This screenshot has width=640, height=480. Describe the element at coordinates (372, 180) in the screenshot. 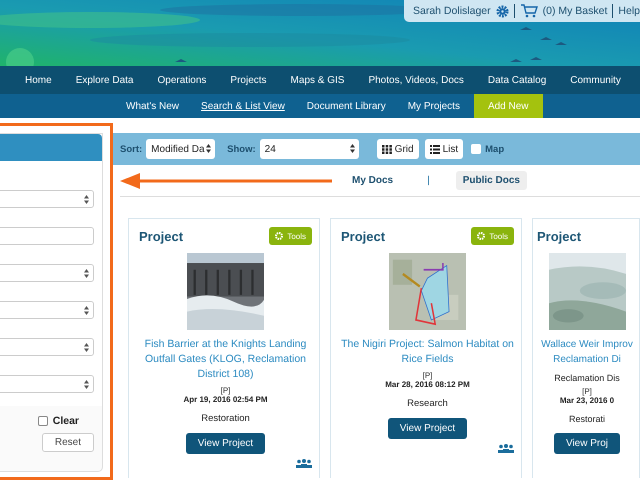

I see `doc-tab: My Docs` at that location.